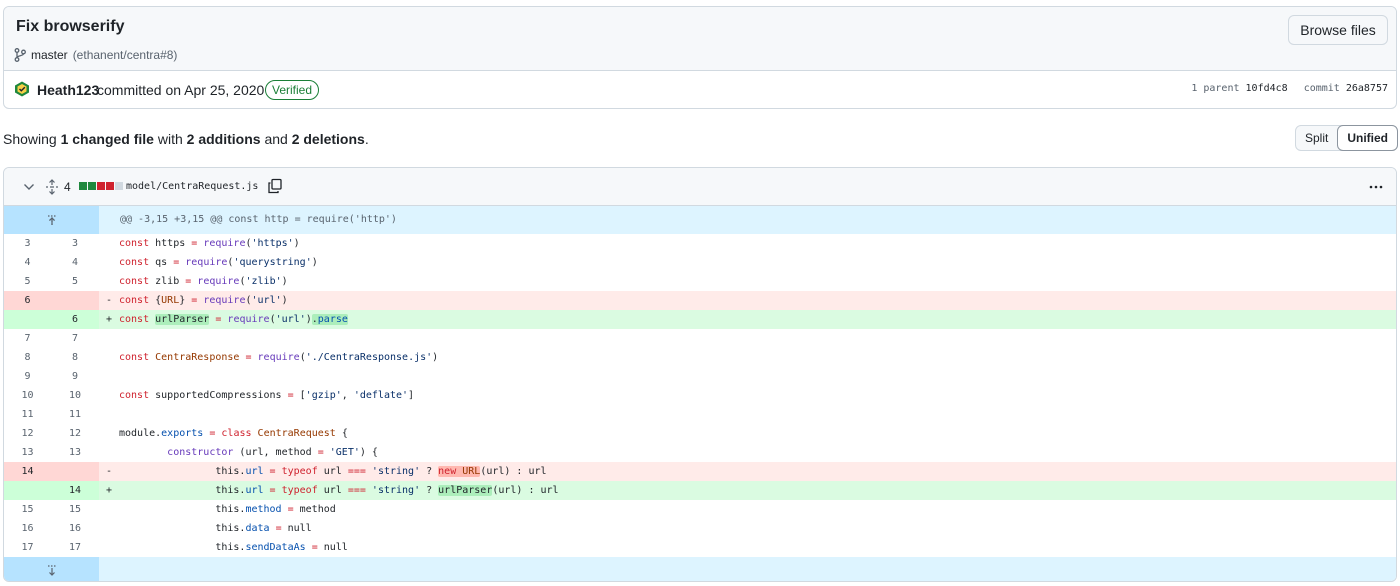 The image size is (1400, 586). Describe the element at coordinates (215, 528) in the screenshot. I see `code-text: this.data = null` at that location.